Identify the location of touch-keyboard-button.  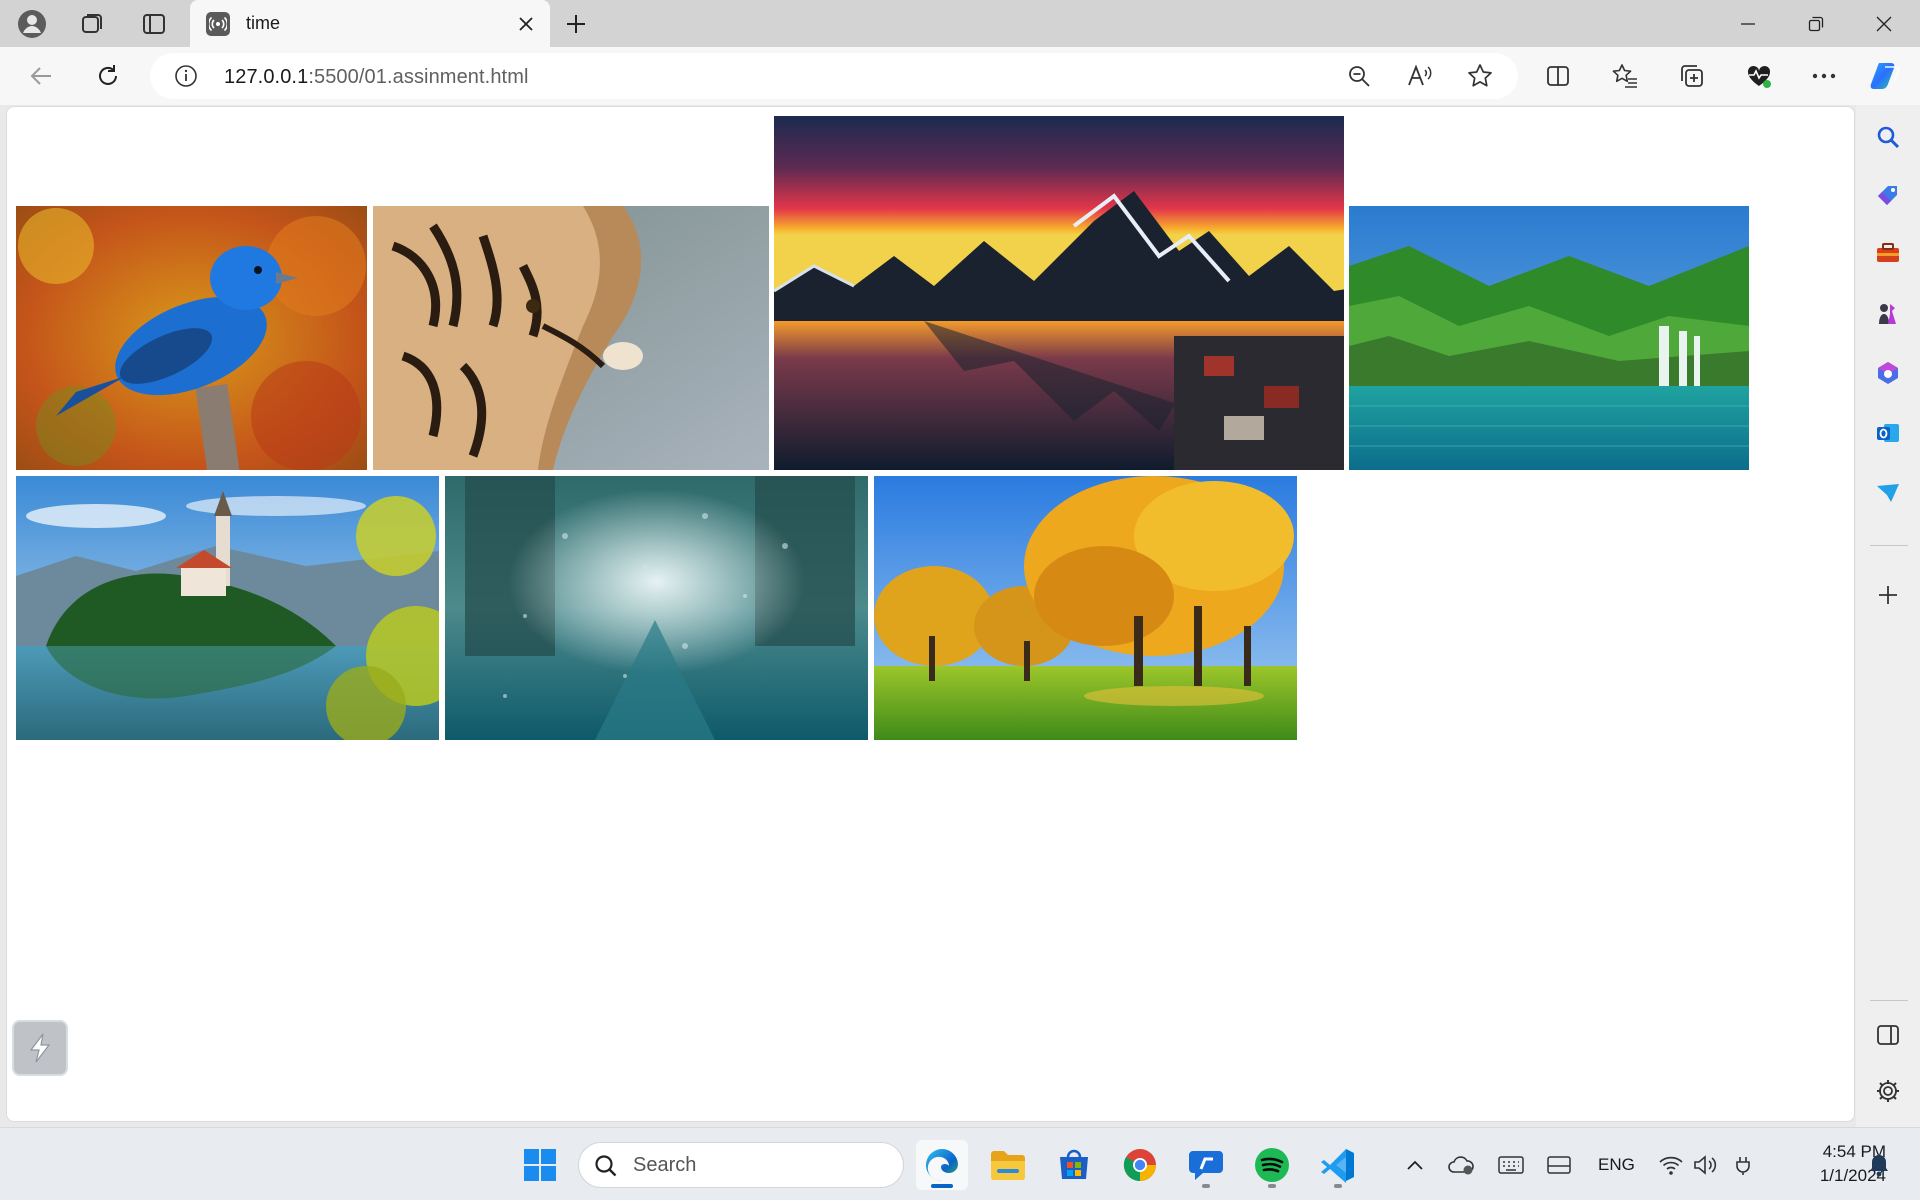
(1511, 1165).